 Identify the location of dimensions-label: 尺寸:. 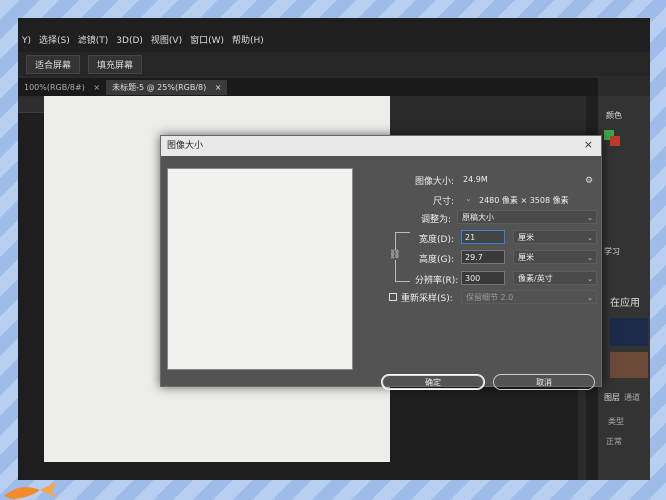
(444, 202).